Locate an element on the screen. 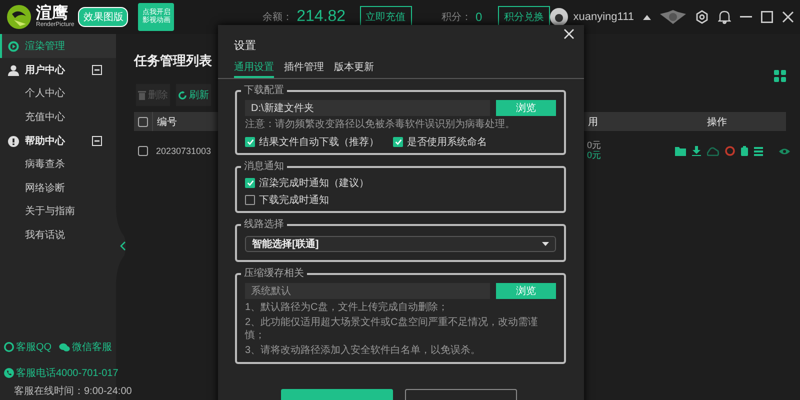 This screenshot has width=800, height=400. cloud-icon is located at coordinates (713, 151).